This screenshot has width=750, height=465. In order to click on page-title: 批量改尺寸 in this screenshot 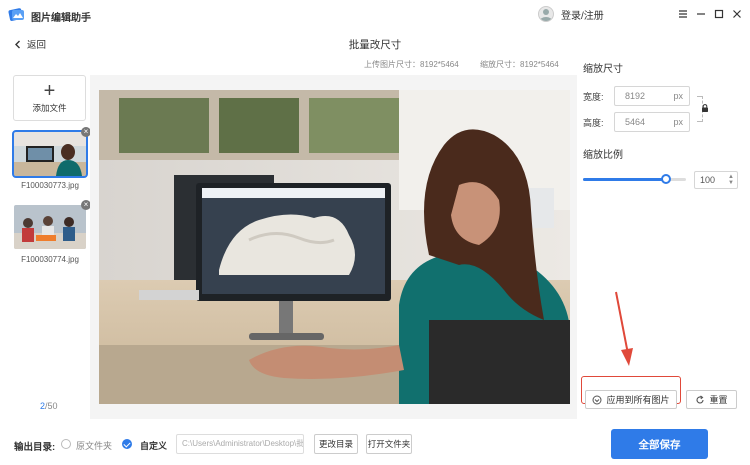, I will do `click(375, 45)`.